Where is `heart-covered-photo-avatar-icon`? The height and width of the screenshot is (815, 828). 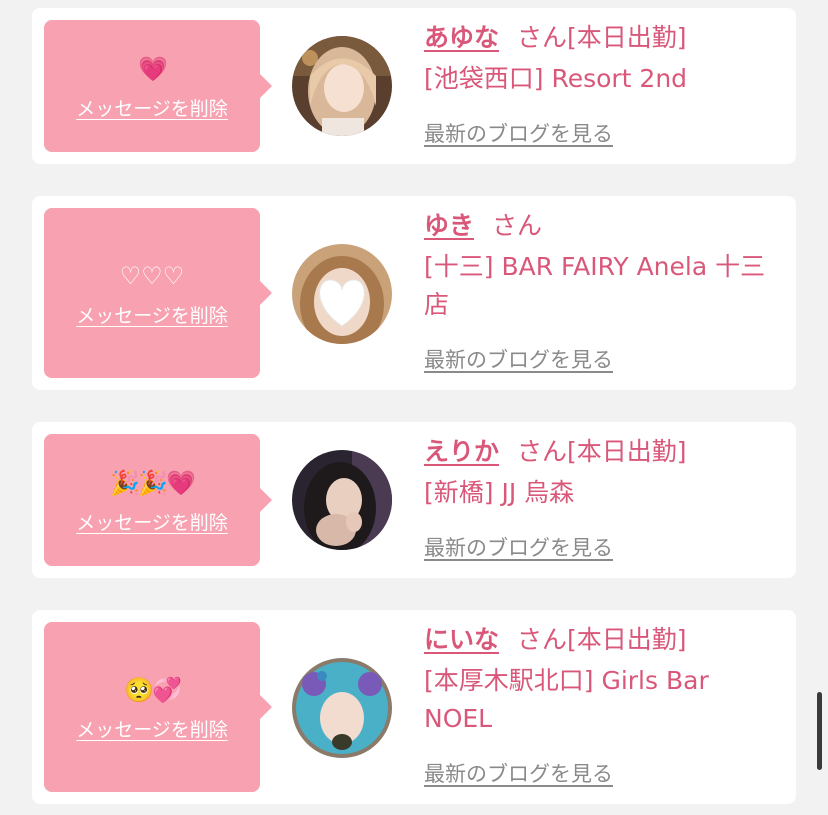
heart-covered-photo-avatar-icon is located at coordinates (342, 294).